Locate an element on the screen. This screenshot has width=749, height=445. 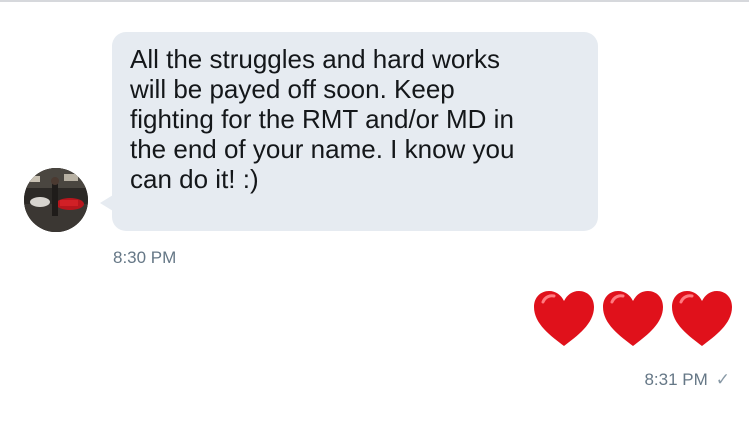
incoming-timestamp: 8:30 PM is located at coordinates (145, 257).